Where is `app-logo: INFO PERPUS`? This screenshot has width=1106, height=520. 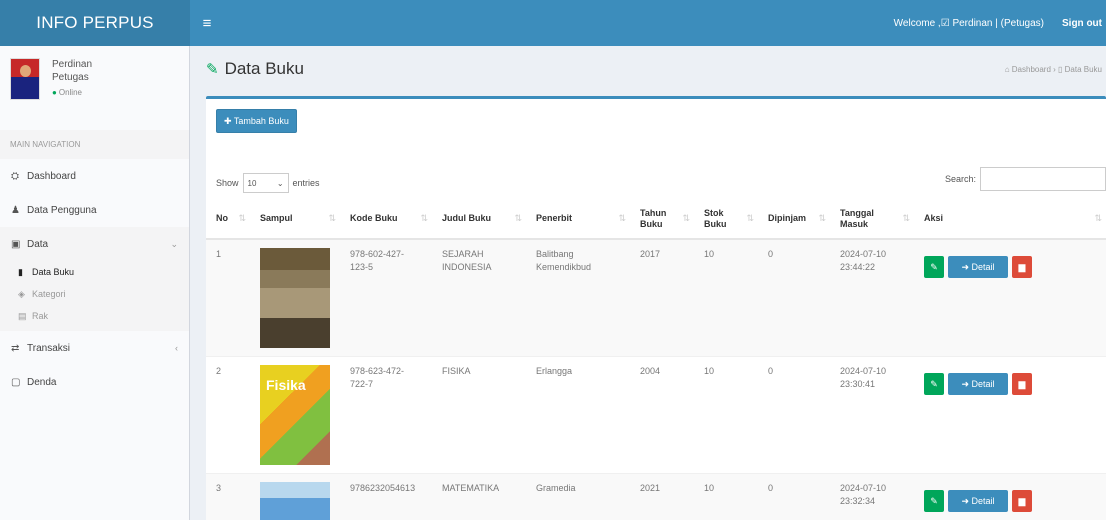 app-logo: INFO PERPUS is located at coordinates (95, 23).